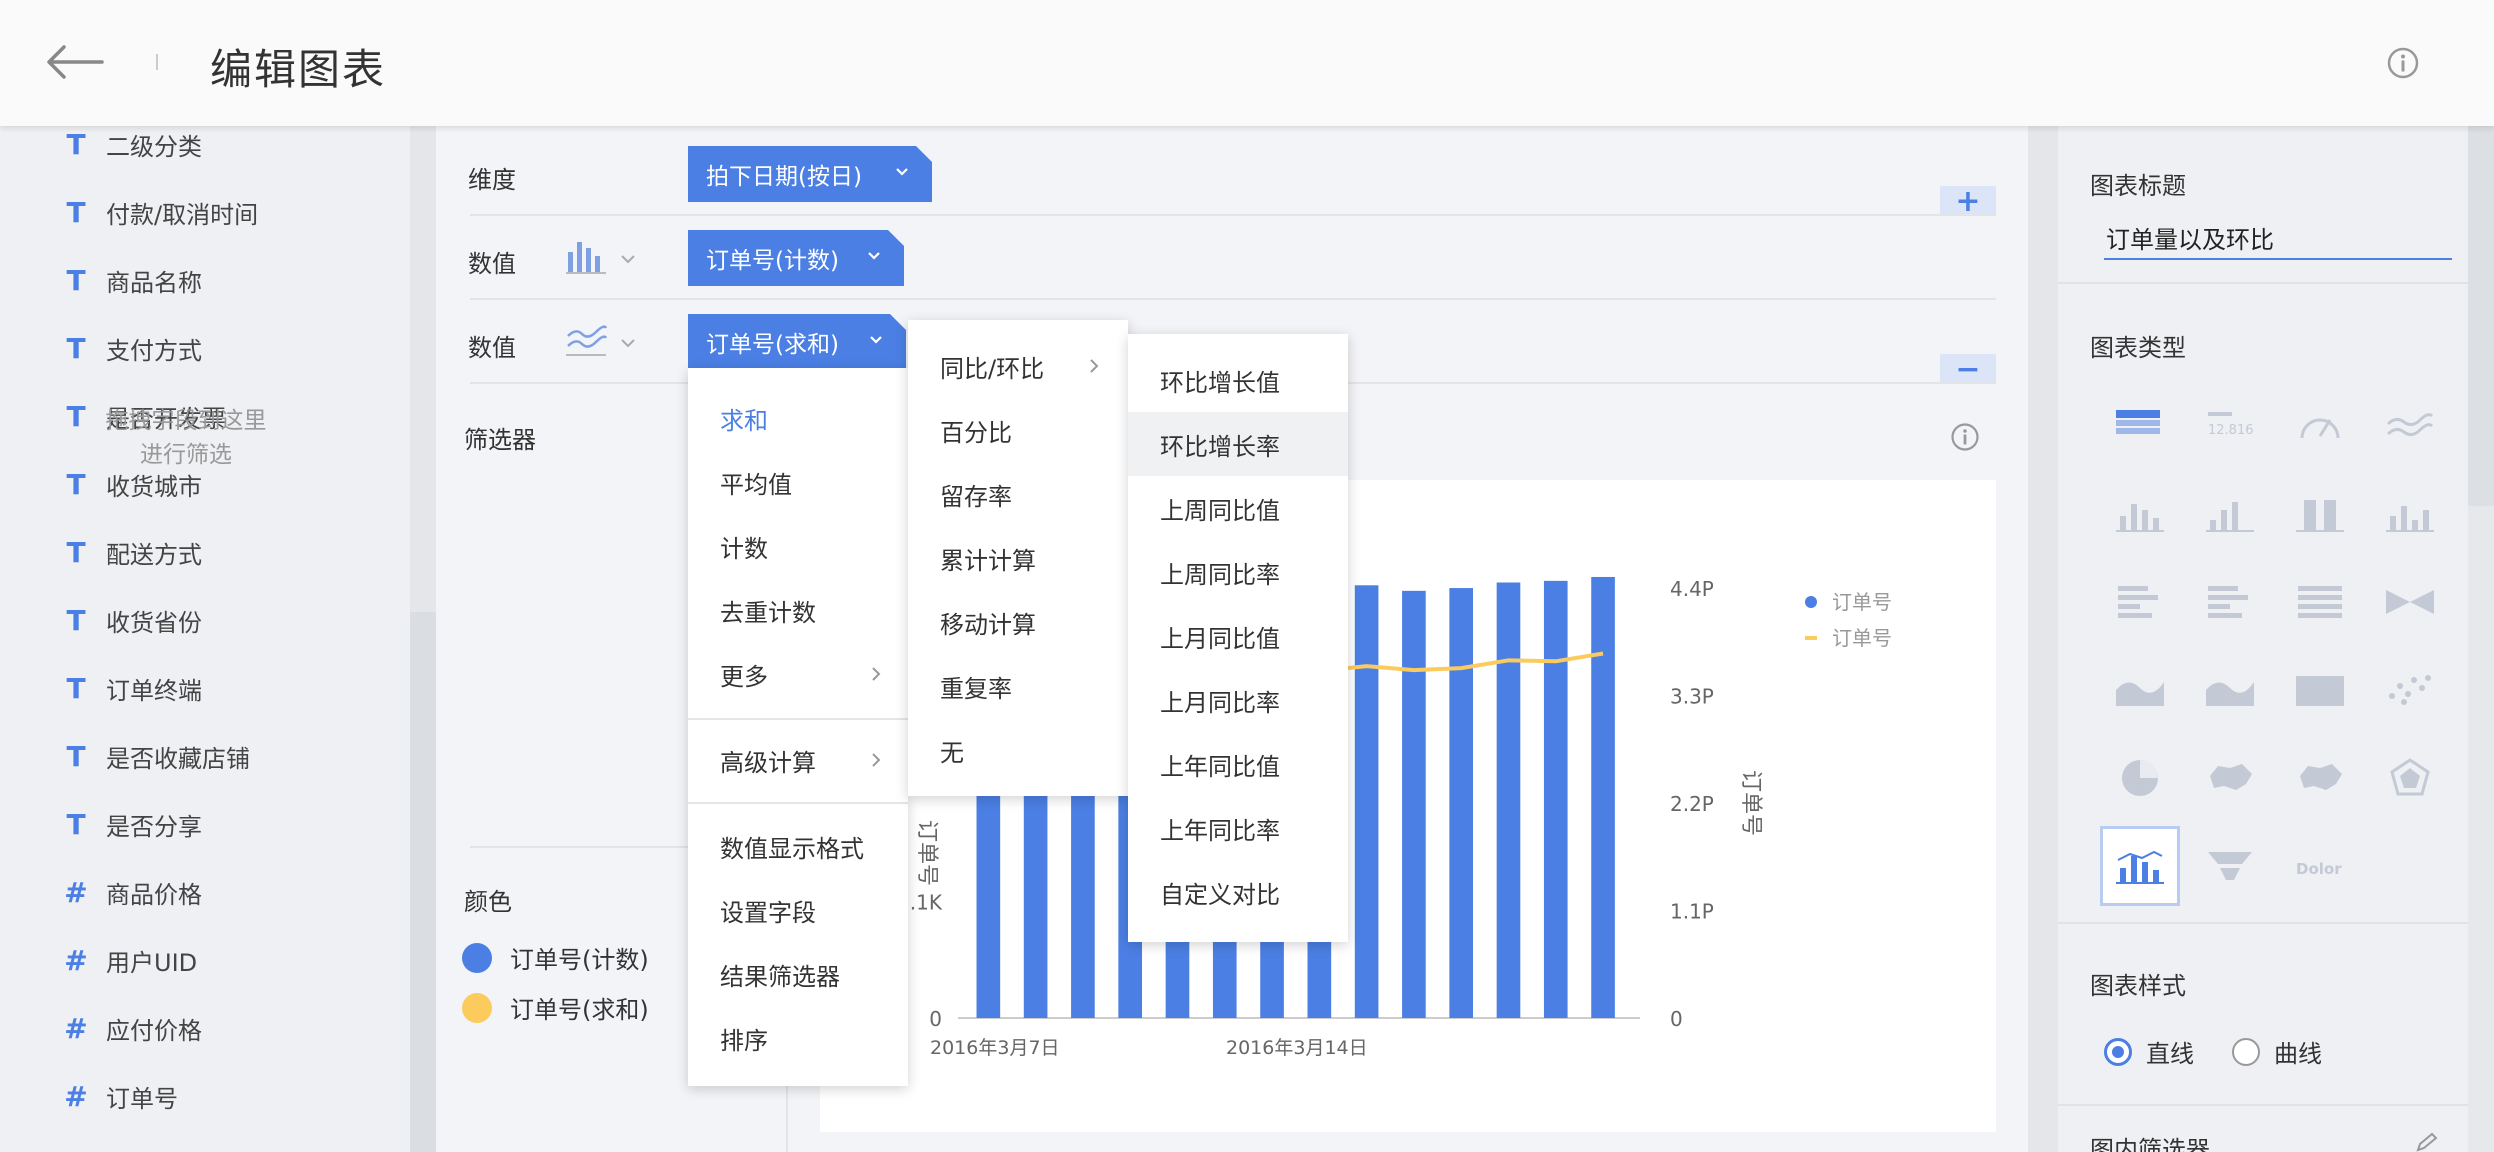 This screenshot has height=1152, width=2494. Describe the element at coordinates (2140, 514) in the screenshot. I see `chart-type-bar-icon` at that location.